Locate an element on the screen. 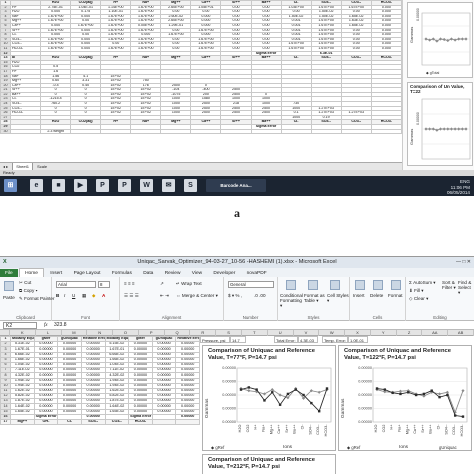 The image size is (474, 474). conditional-formatting-button: Conditional Formatting ▾ is located at coordinates (292, 300).